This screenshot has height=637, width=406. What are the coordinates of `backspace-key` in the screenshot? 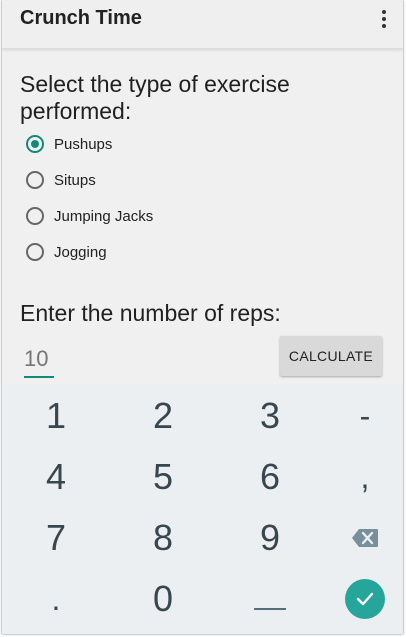 It's located at (359, 538).